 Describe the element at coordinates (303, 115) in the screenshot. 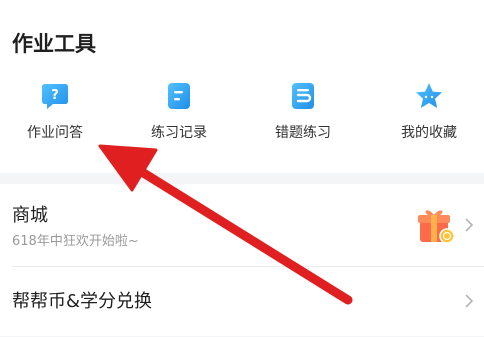

I see `tool-wrong-question: 错题练习` at that location.